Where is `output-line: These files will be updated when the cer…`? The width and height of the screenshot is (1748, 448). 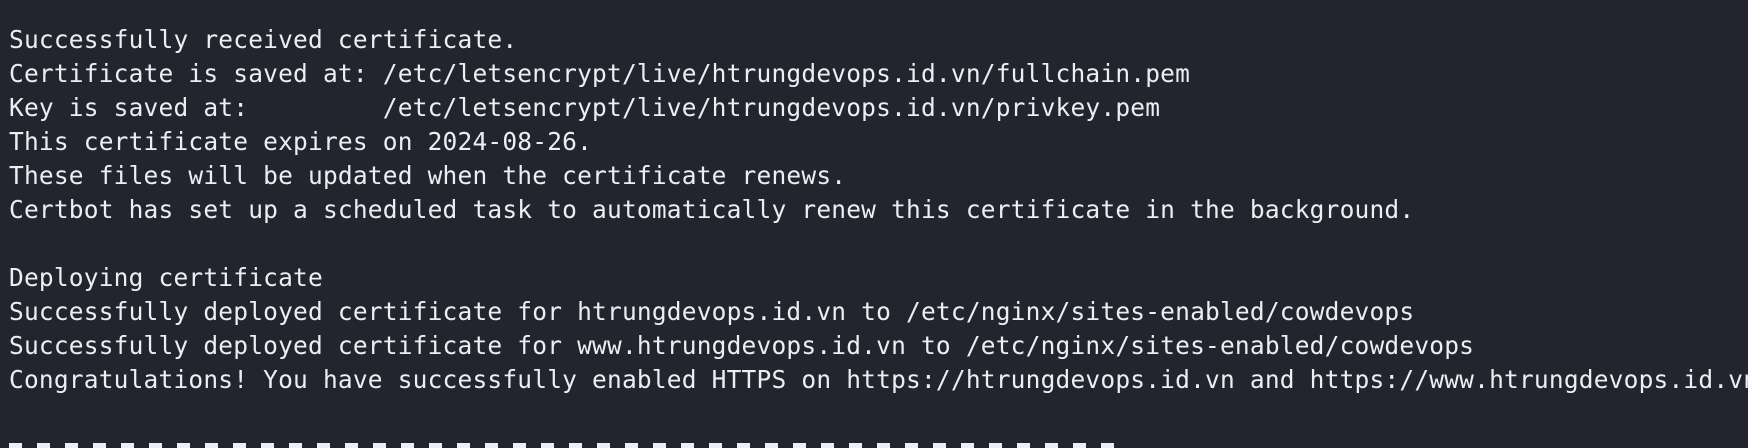 output-line: These files will be updated when the cer… is located at coordinates (428, 175).